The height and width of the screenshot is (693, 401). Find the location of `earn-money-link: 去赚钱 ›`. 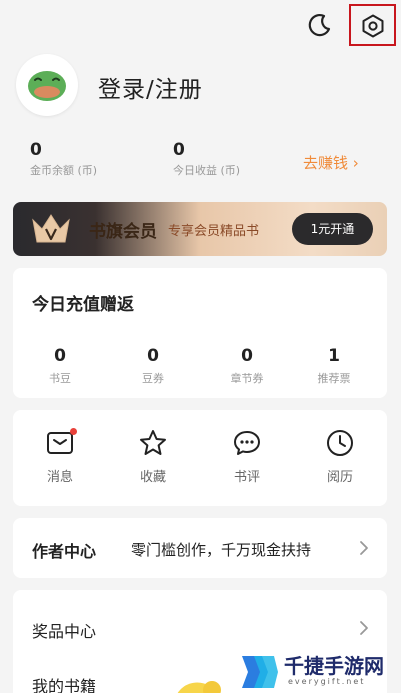

earn-money-link: 去赚钱 › is located at coordinates (331, 162).